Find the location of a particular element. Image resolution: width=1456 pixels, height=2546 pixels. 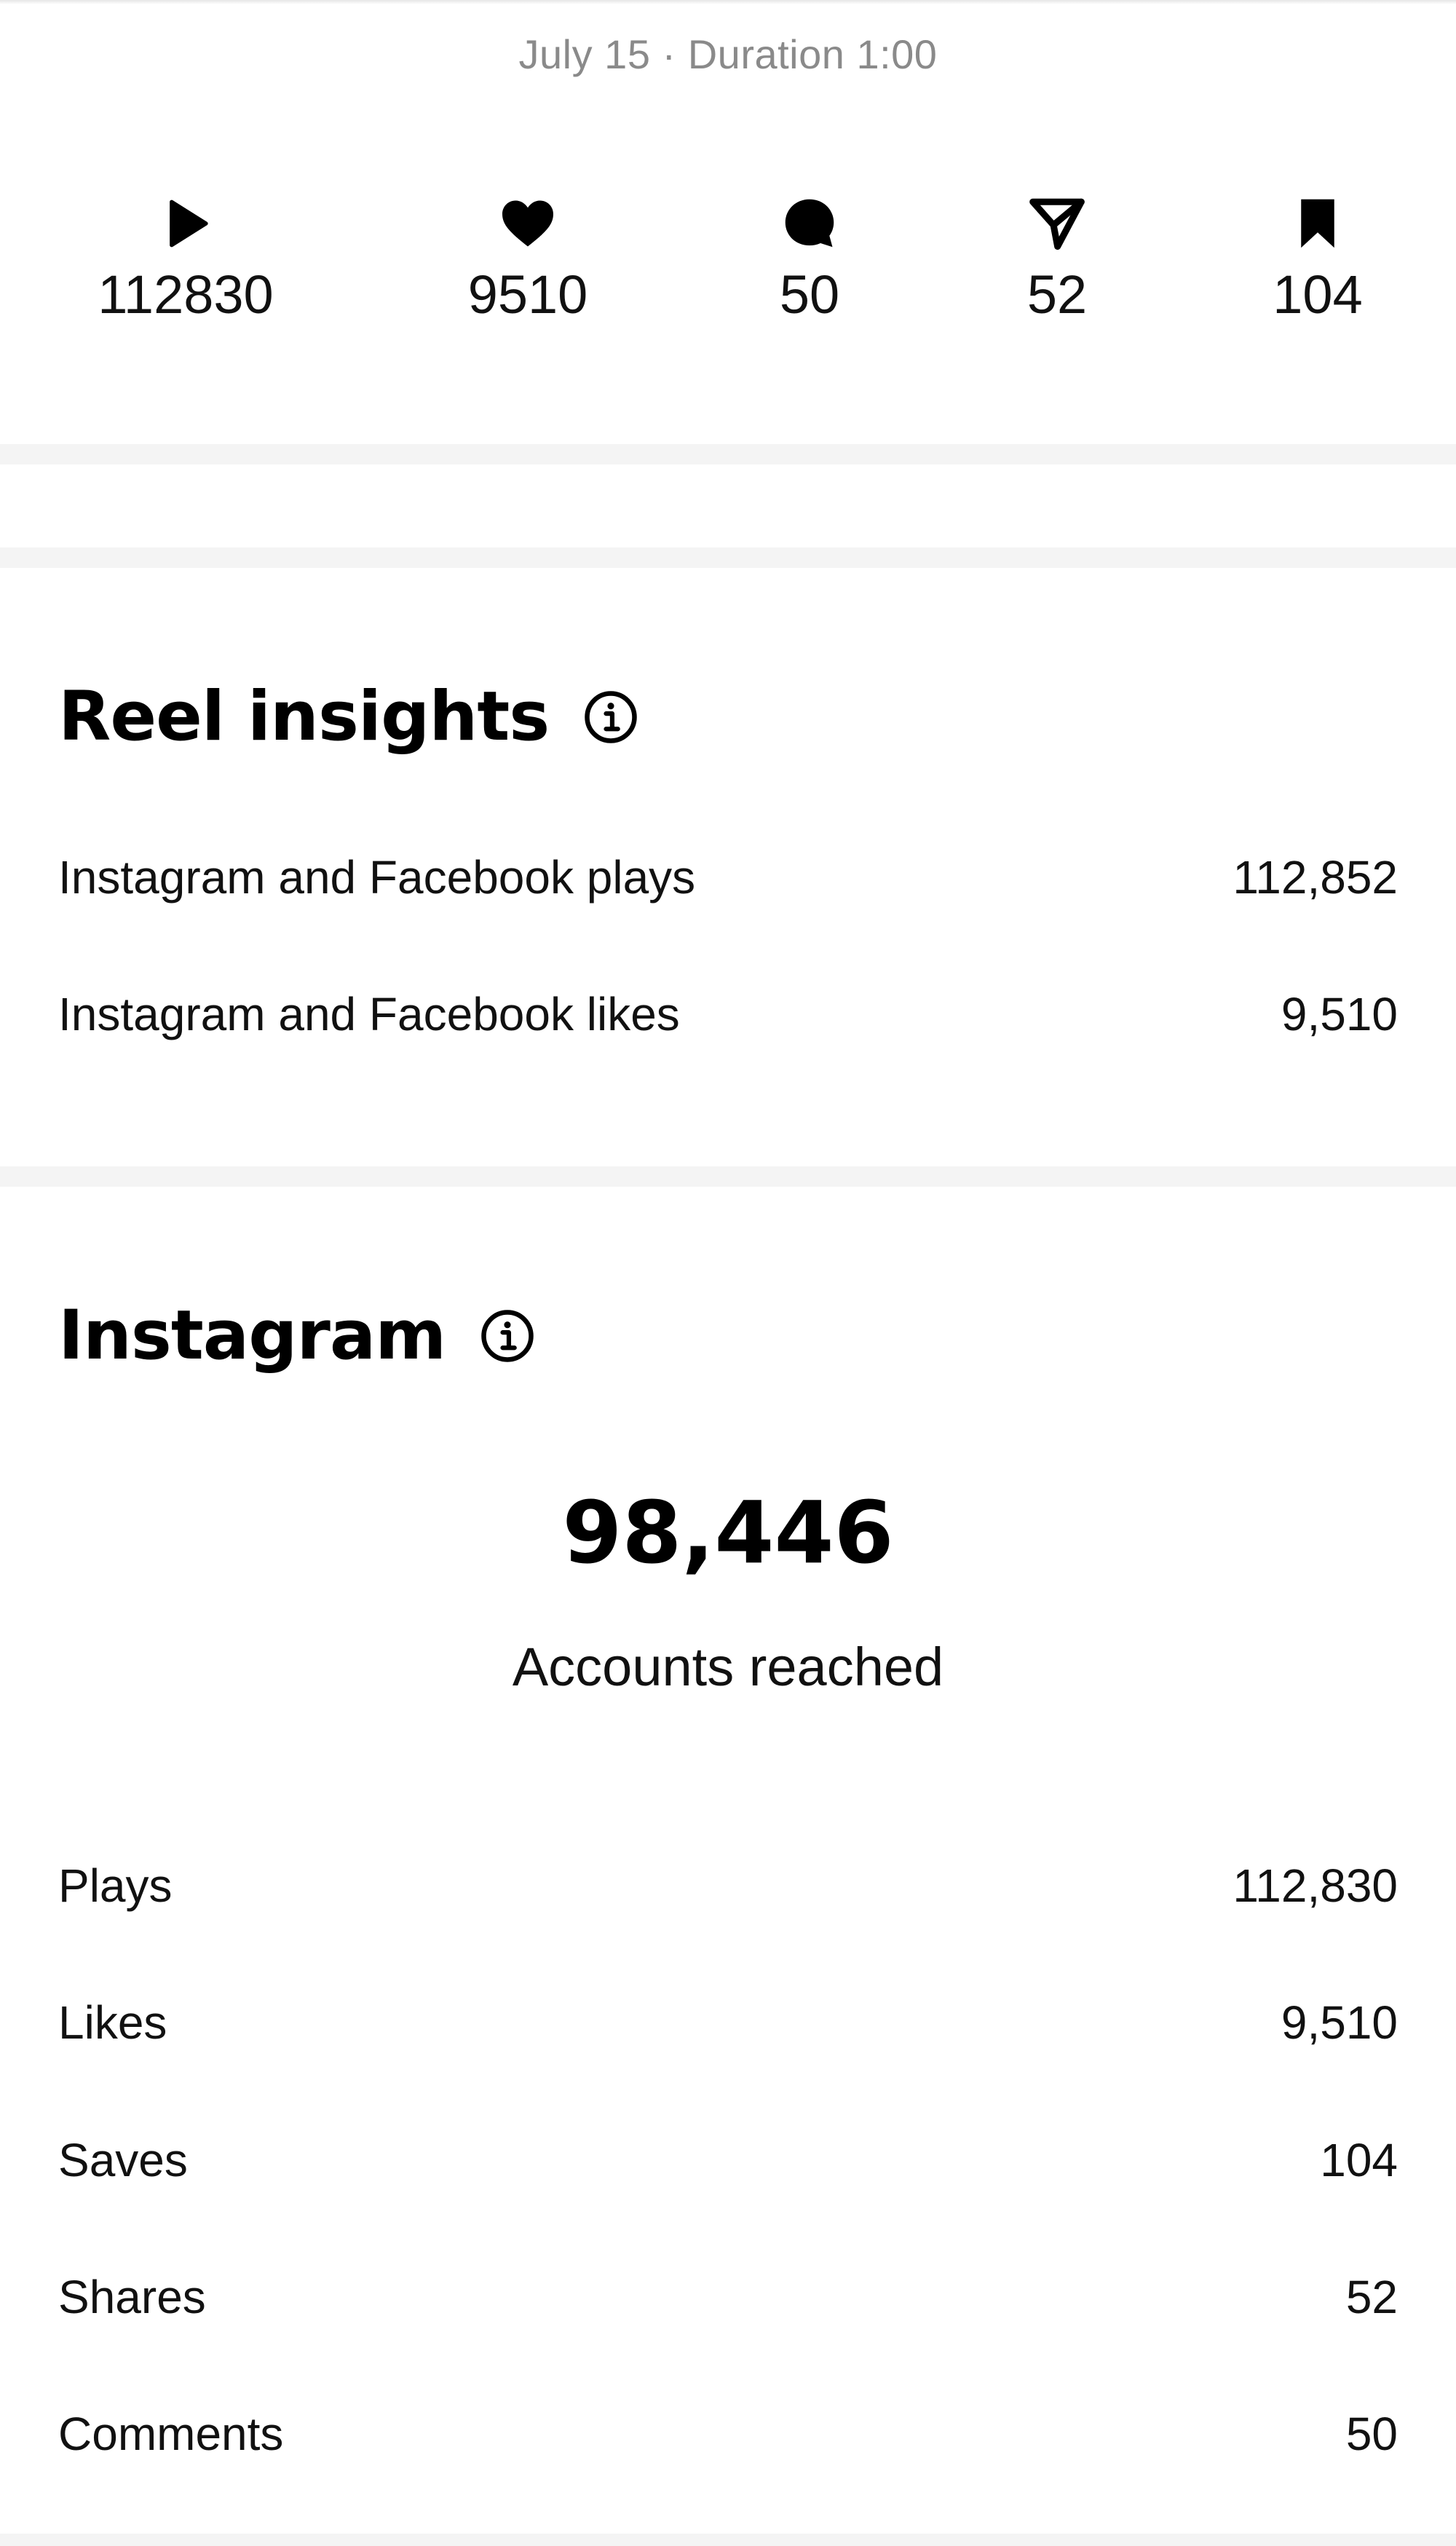

bookmark-icon is located at coordinates (1317, 224).